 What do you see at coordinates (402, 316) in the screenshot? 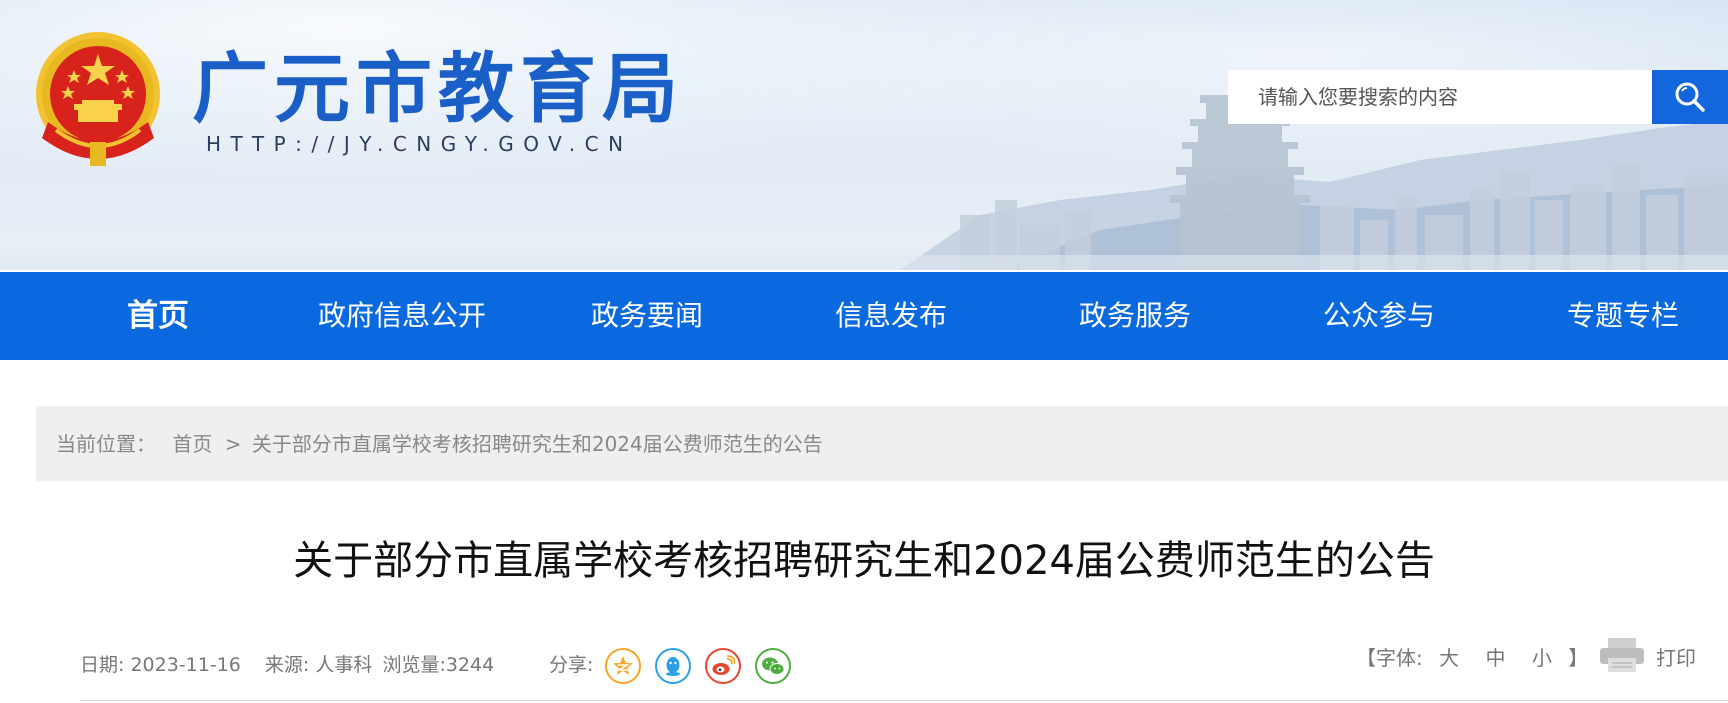
I see `nav-item-gov-info: 政府信息公开` at bounding box center [402, 316].